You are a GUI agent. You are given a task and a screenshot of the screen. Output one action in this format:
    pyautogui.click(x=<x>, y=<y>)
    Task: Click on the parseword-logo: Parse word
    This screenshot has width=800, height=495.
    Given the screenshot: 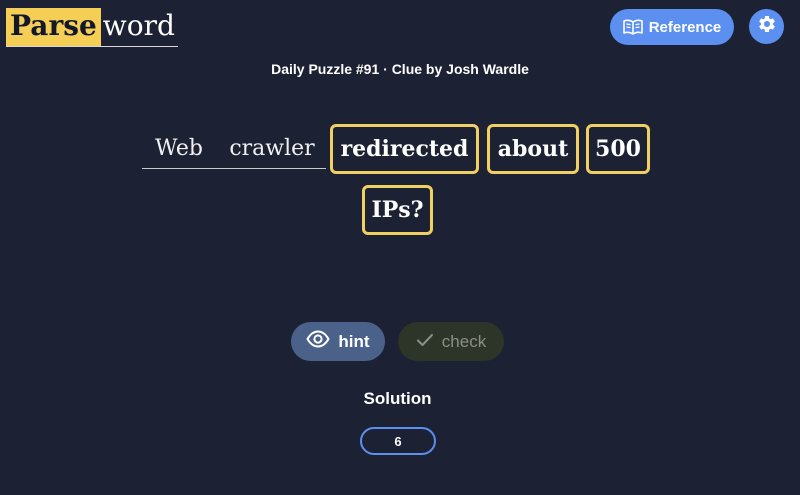 What is the action you would take?
    pyautogui.click(x=92, y=27)
    